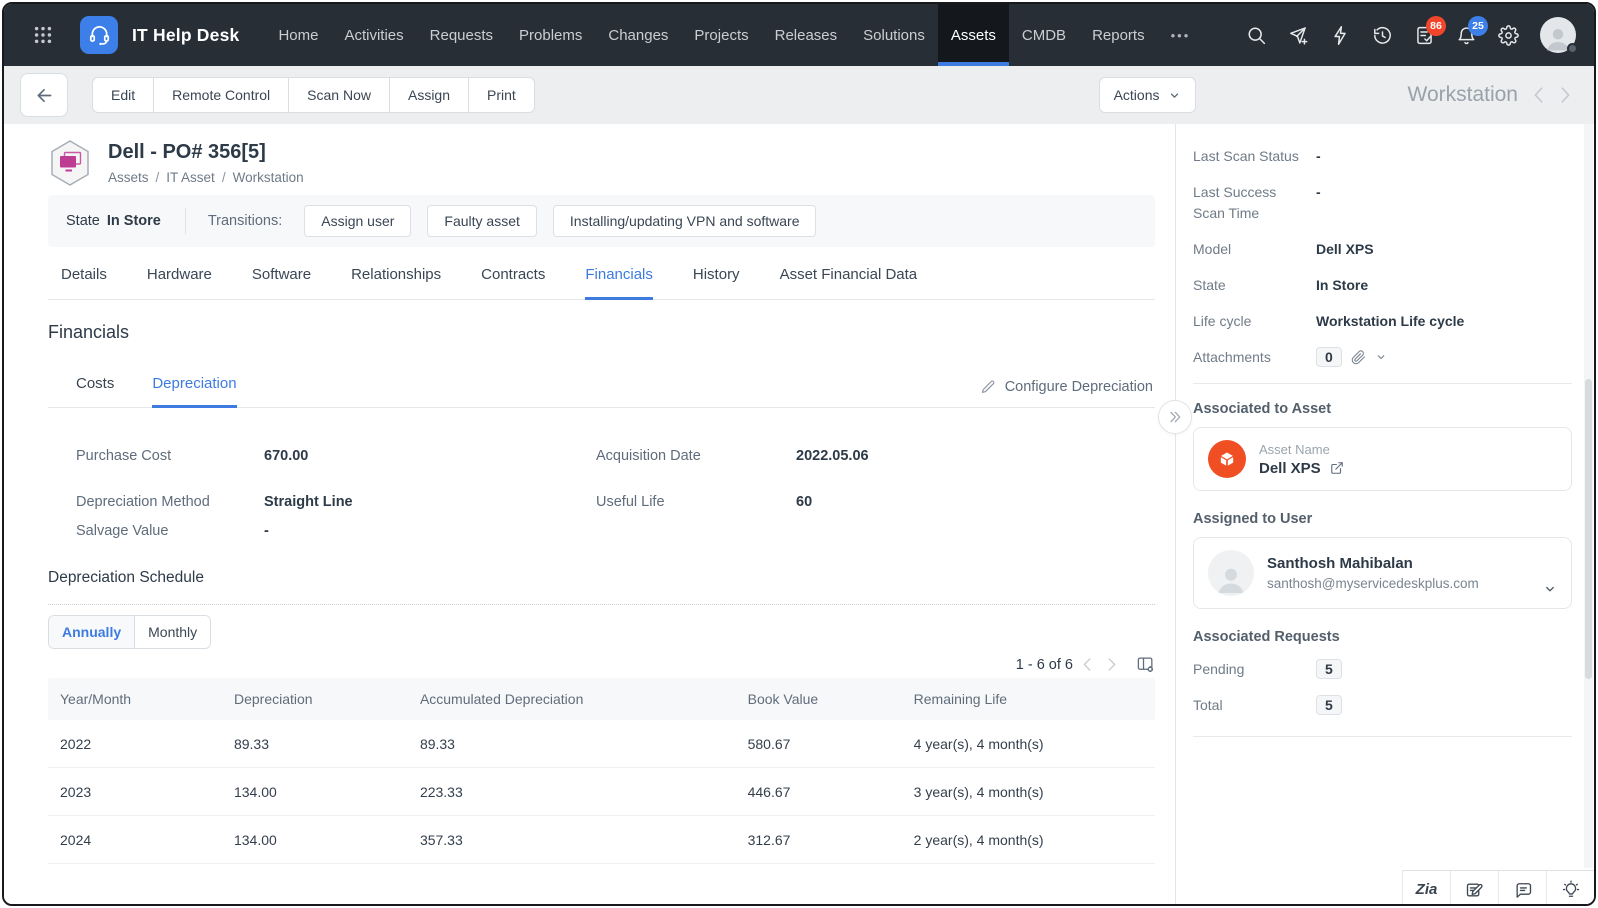 This screenshot has height=908, width=1598. What do you see at coordinates (281, 276) in the screenshot?
I see `tab-software: Software` at bounding box center [281, 276].